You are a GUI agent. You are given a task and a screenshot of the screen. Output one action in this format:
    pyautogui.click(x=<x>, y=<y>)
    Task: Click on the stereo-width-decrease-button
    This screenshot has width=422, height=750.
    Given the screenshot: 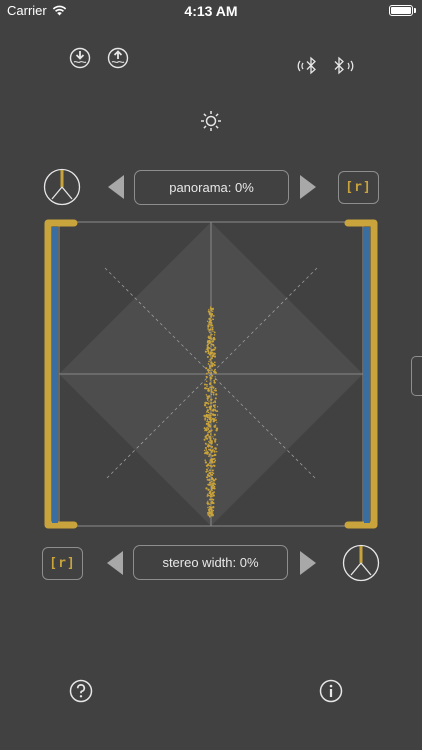 What is the action you would take?
    pyautogui.click(x=116, y=563)
    